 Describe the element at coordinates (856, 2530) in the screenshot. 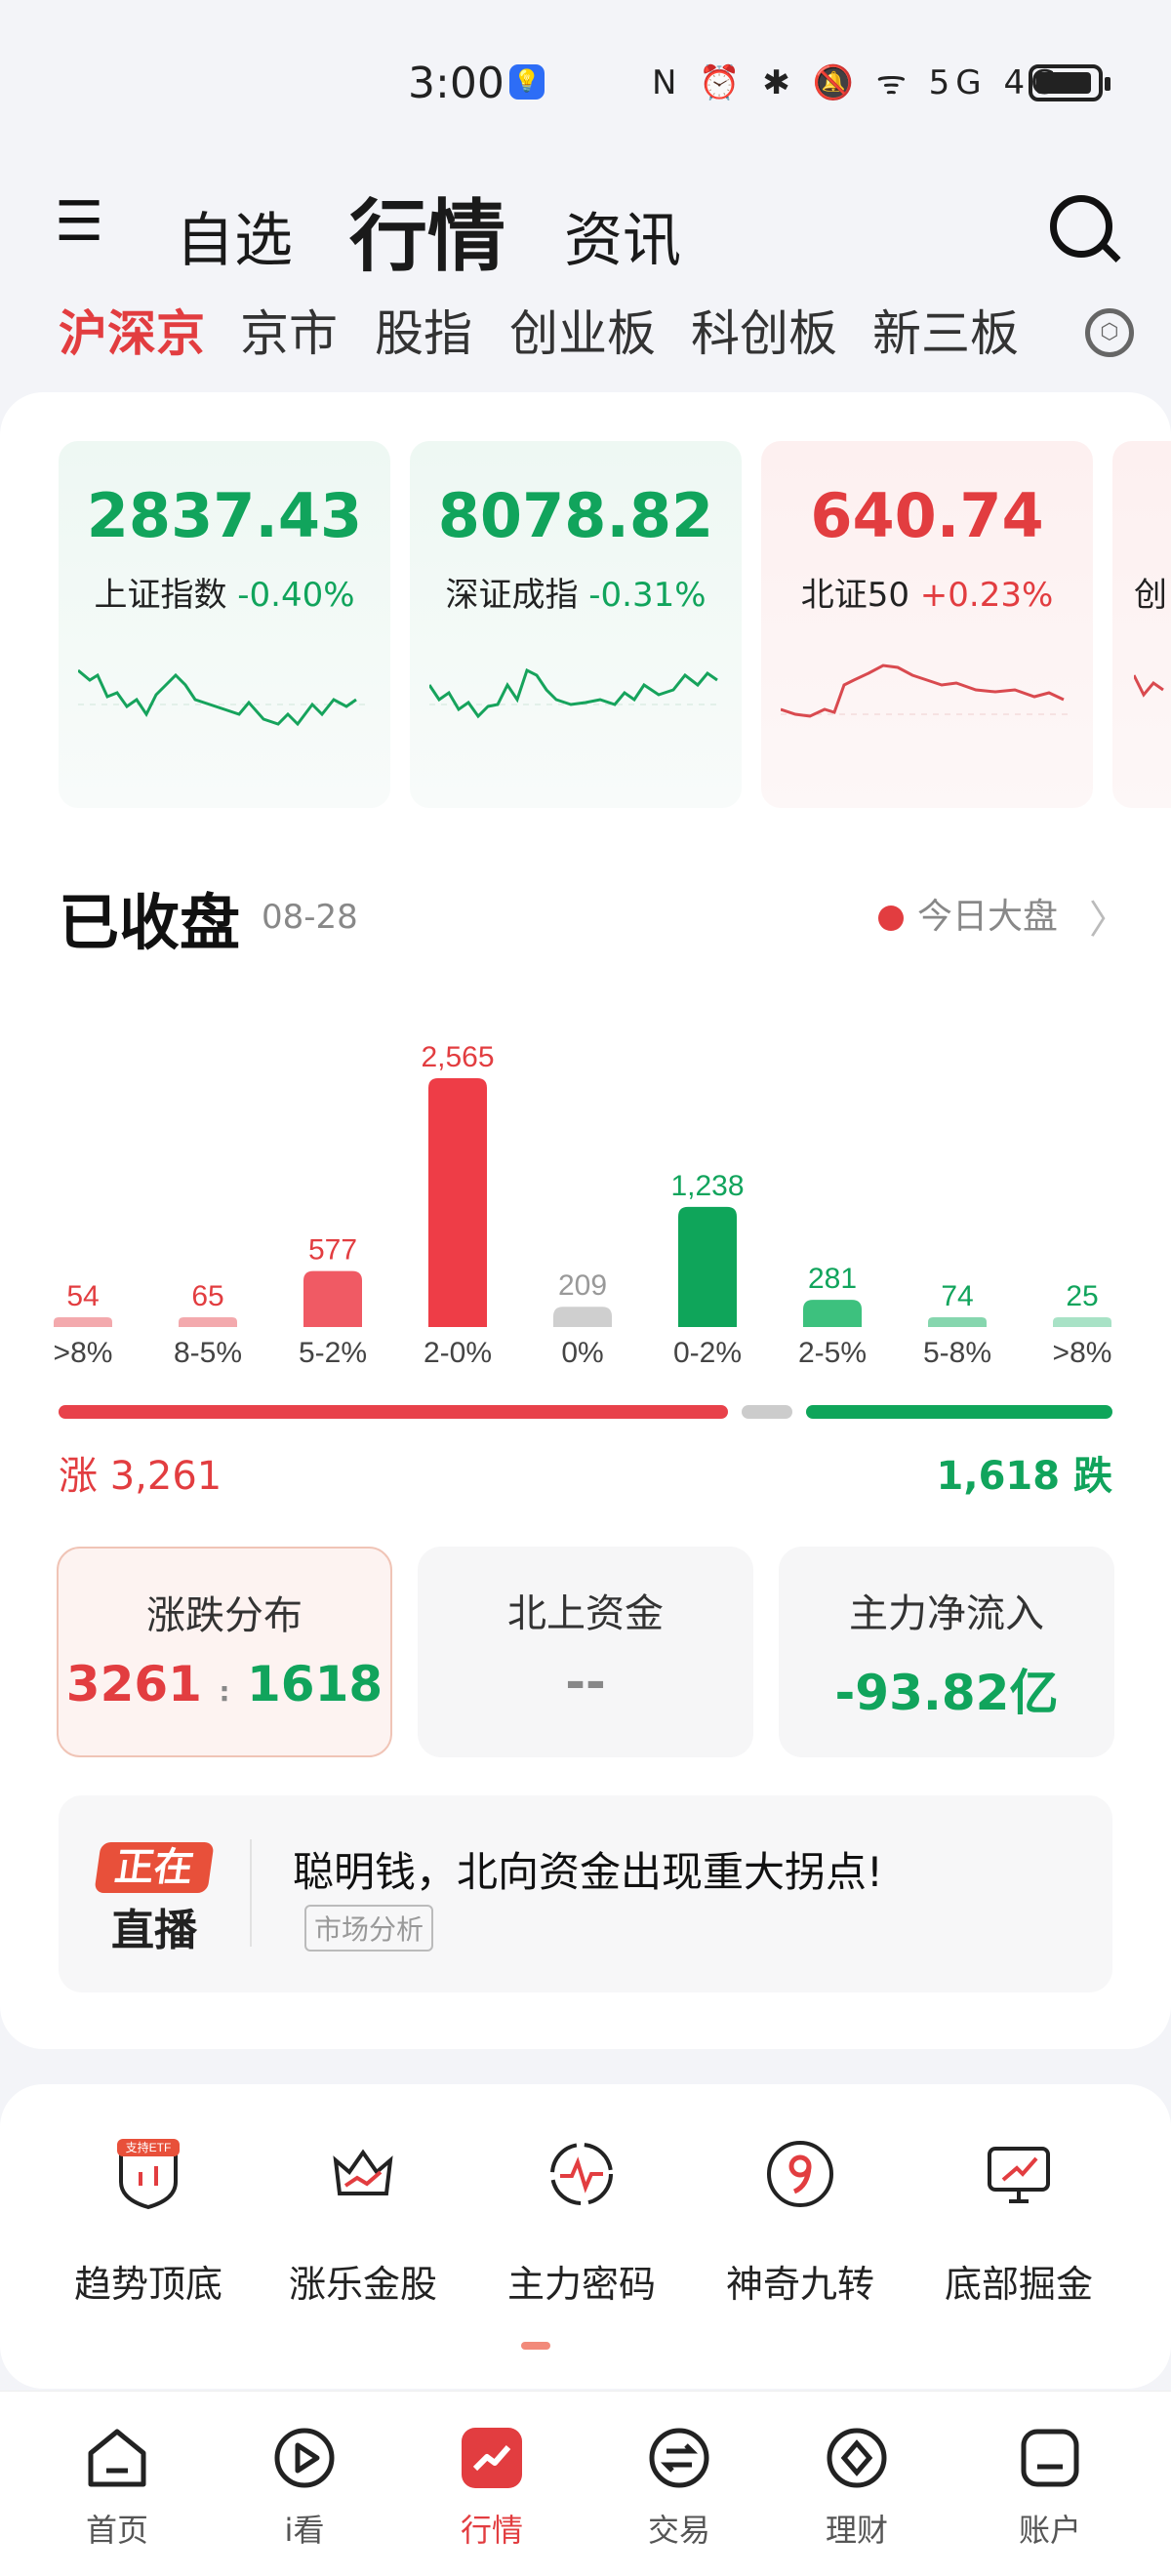

I see `nav-label: 理财` at that location.